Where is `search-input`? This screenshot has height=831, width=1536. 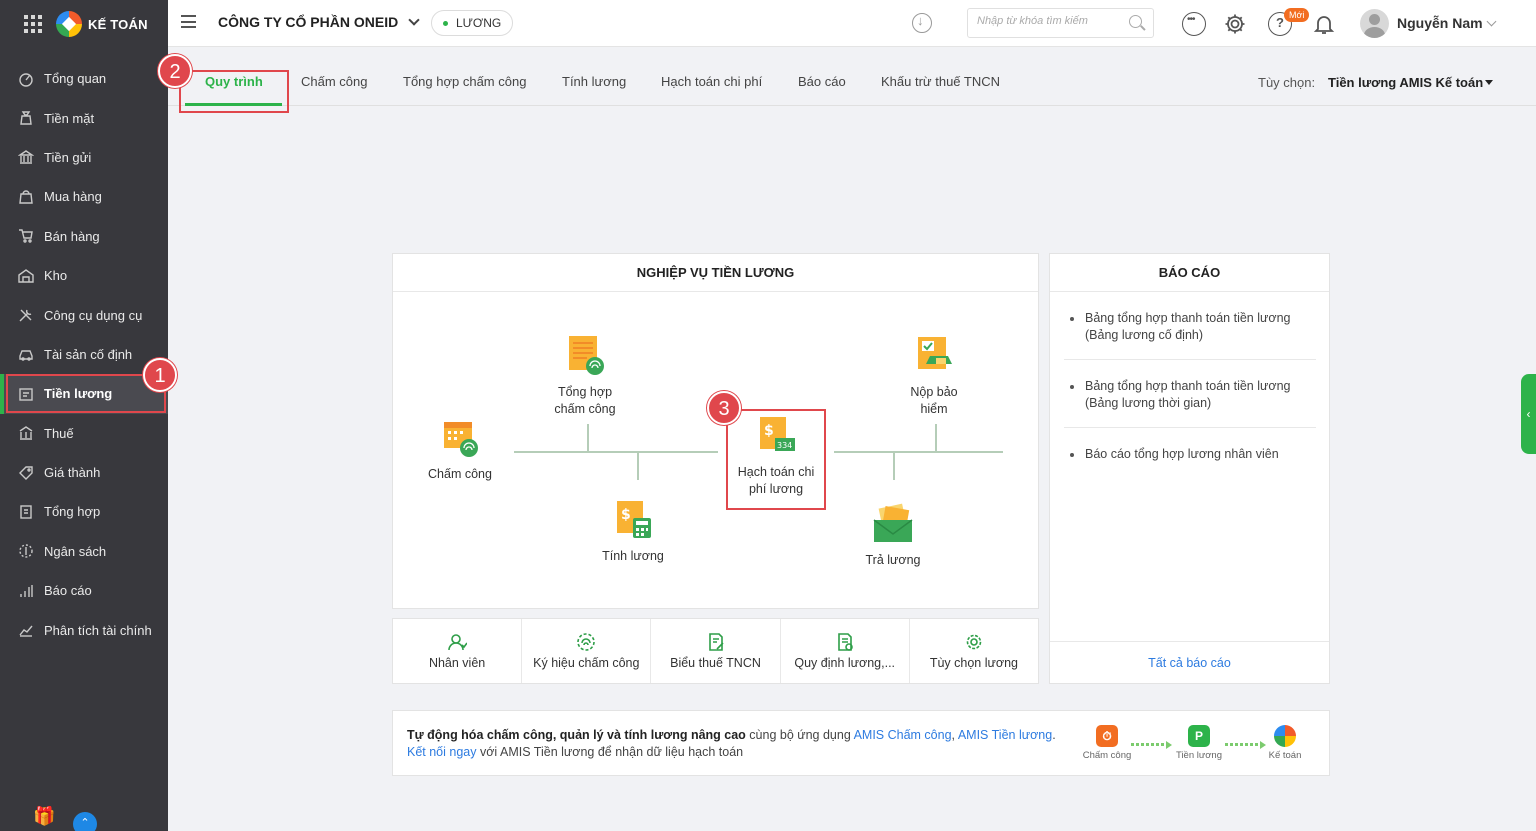
search-input is located at coordinates (1049, 21).